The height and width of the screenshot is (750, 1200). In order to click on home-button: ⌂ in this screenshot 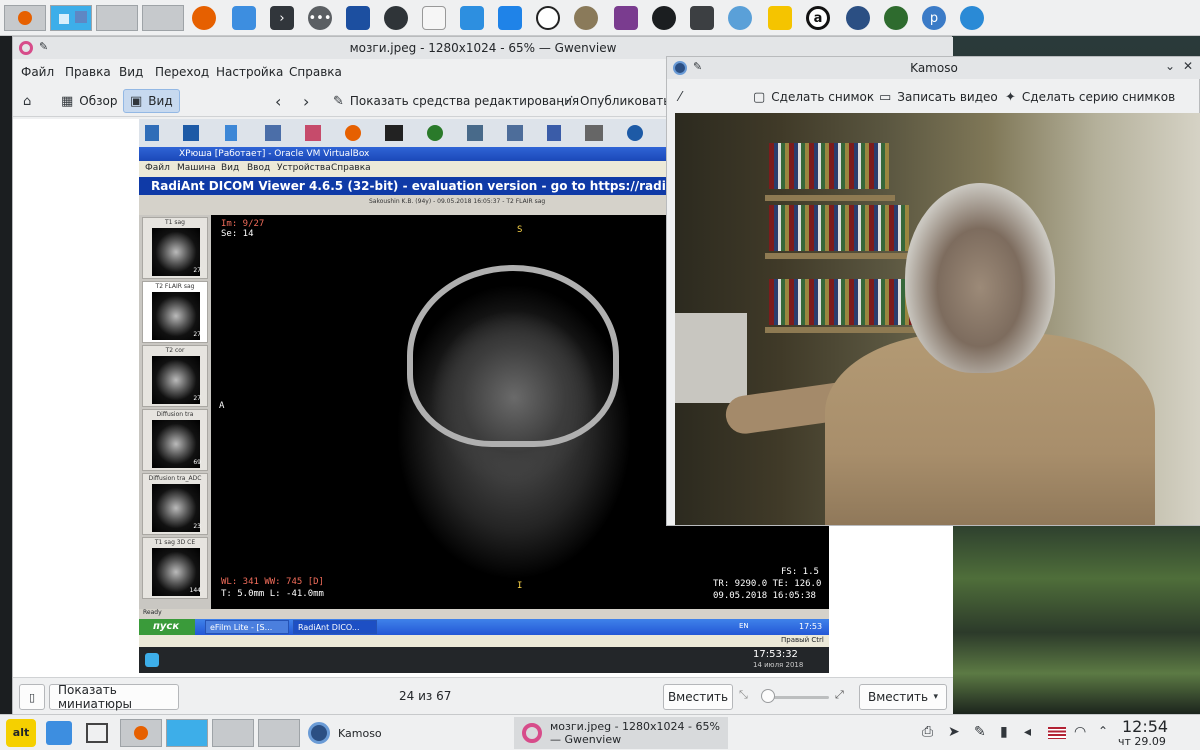, I will do `click(27, 101)`.